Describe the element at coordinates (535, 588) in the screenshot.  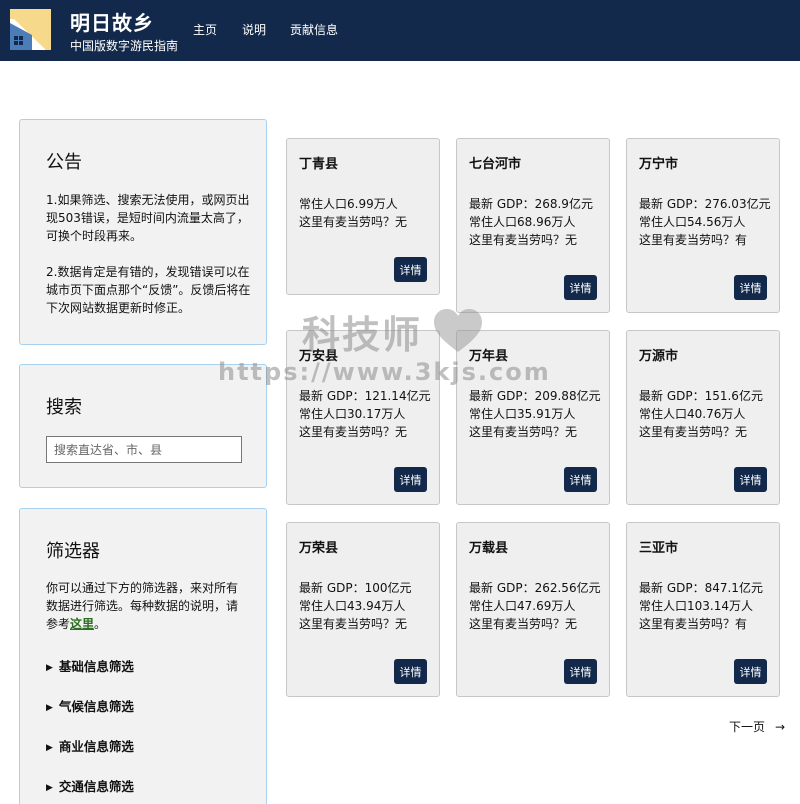
I see `city-gdp: 最新 GDP：262.56亿元` at that location.